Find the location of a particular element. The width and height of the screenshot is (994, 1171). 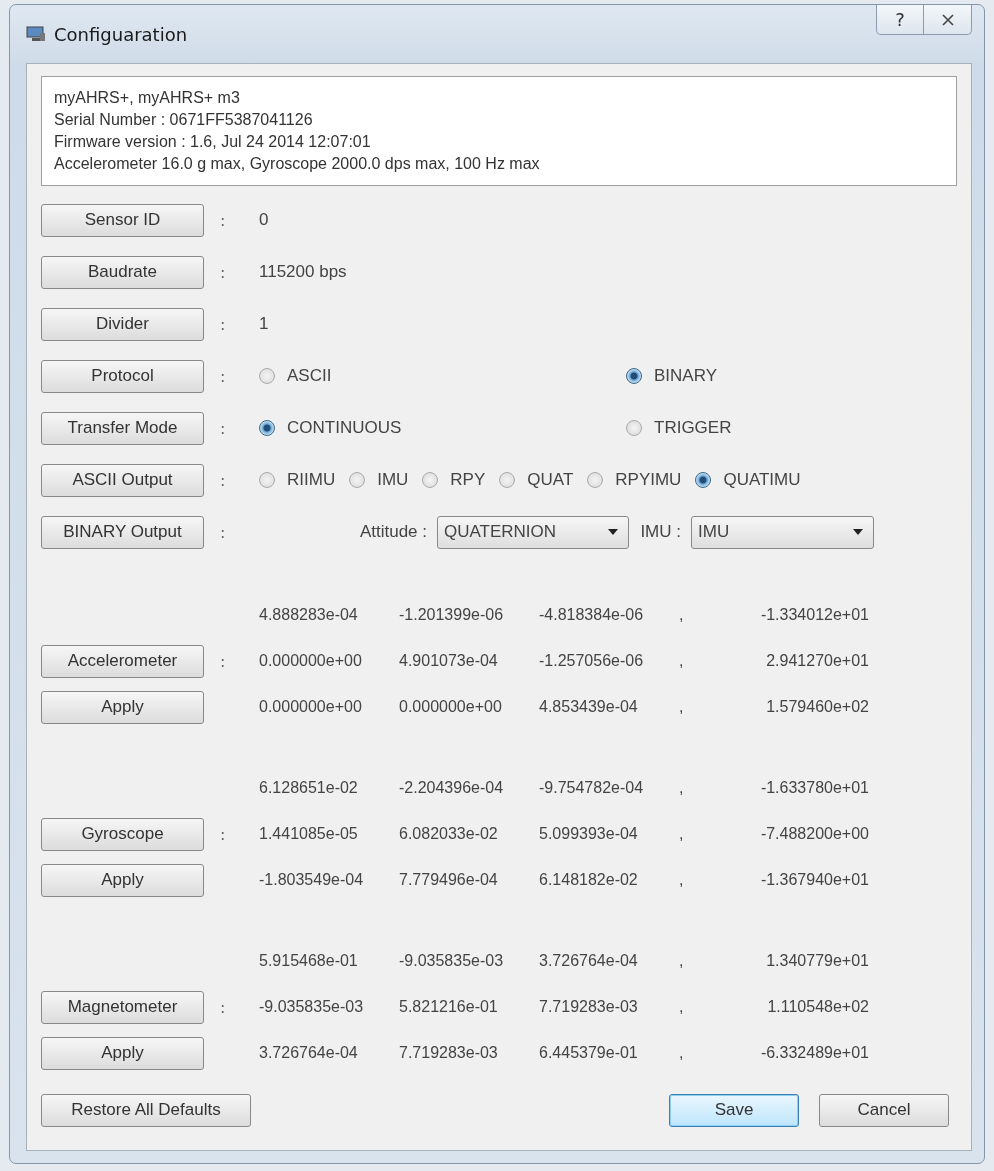

matrix-value: 4.888283e-04 is located at coordinates (309, 615).